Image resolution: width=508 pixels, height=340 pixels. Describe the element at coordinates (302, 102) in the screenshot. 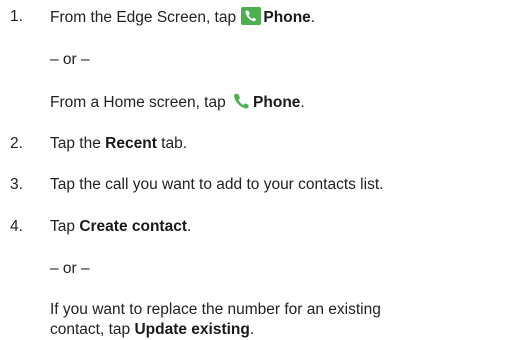

I see `step-1-alt-period: .` at that location.